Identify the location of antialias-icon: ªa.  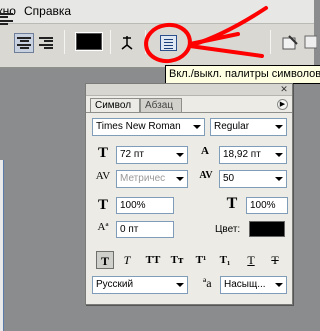
(207, 283).